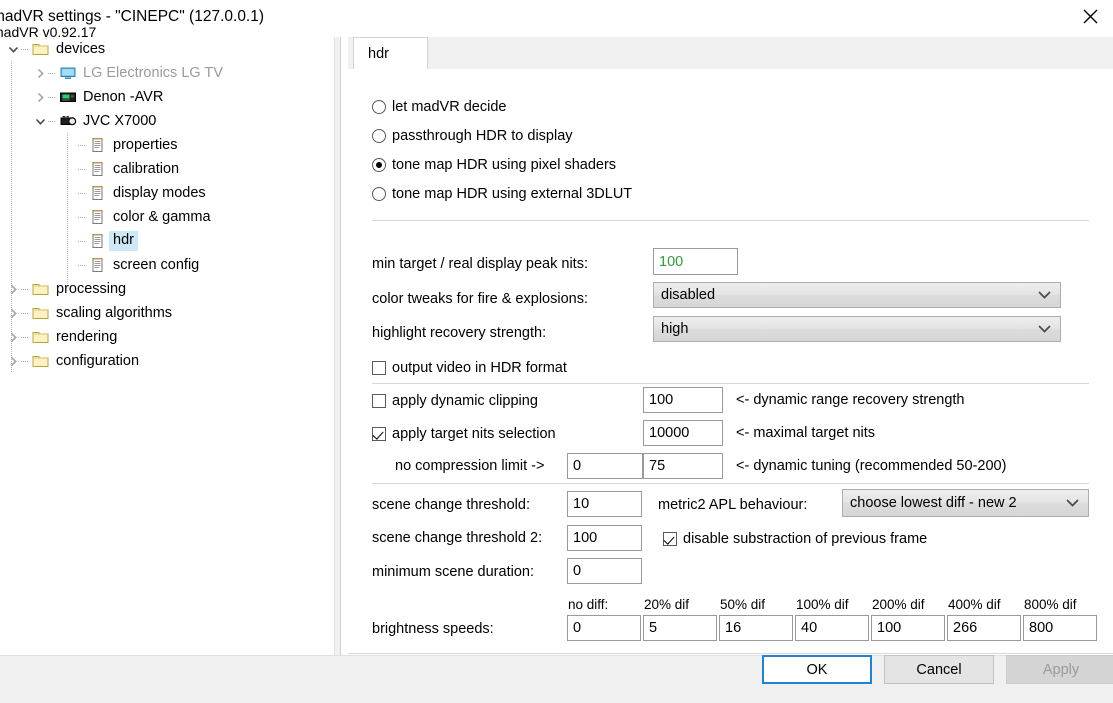 The height and width of the screenshot is (703, 1113). Describe the element at coordinates (482, 136) in the screenshot. I see `hdr-mode-option-label: passthrough HDR to display` at that location.